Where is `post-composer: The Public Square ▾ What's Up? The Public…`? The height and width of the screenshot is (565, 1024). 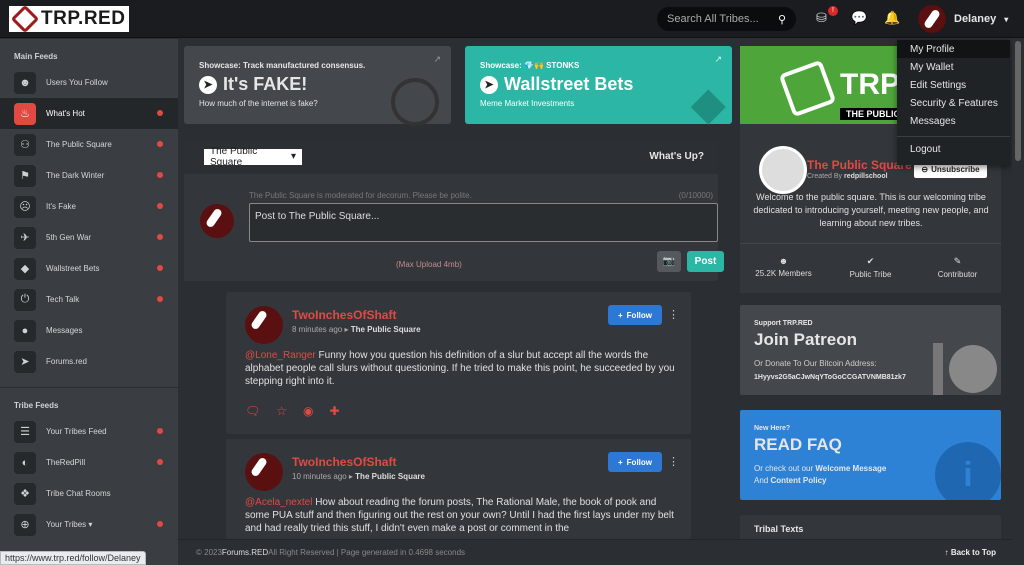
post-composer: The Public Square ▾ What's Up? The Public… is located at coordinates (454, 210).